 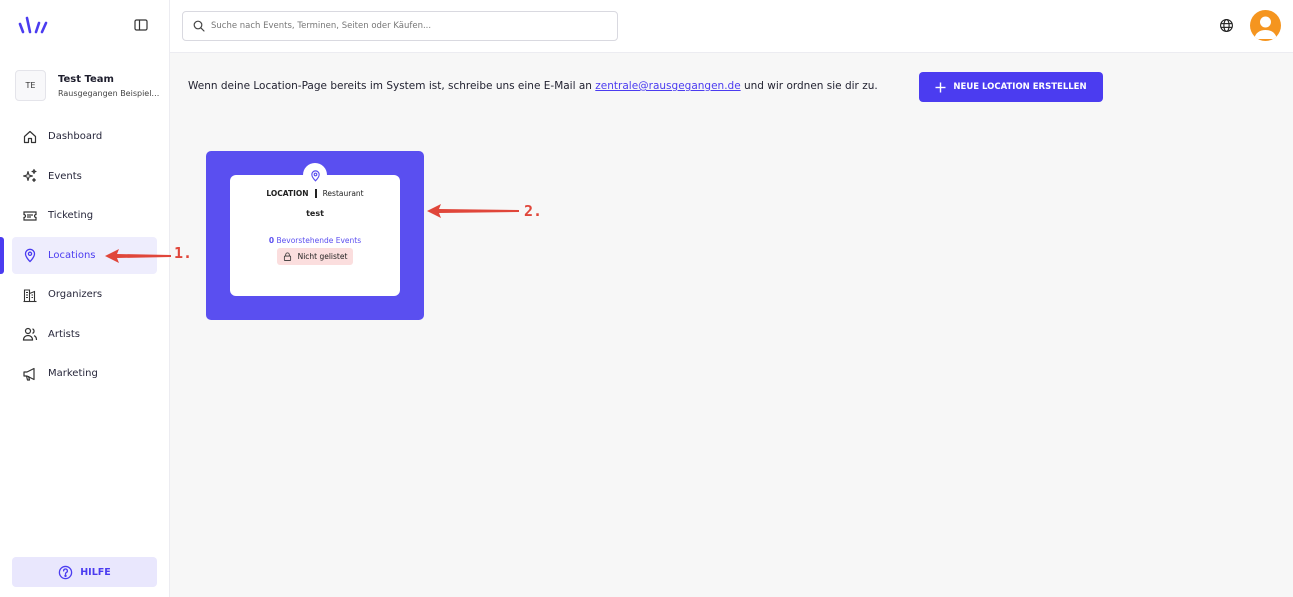 I want to click on search-box, so click(x=400, y=26).